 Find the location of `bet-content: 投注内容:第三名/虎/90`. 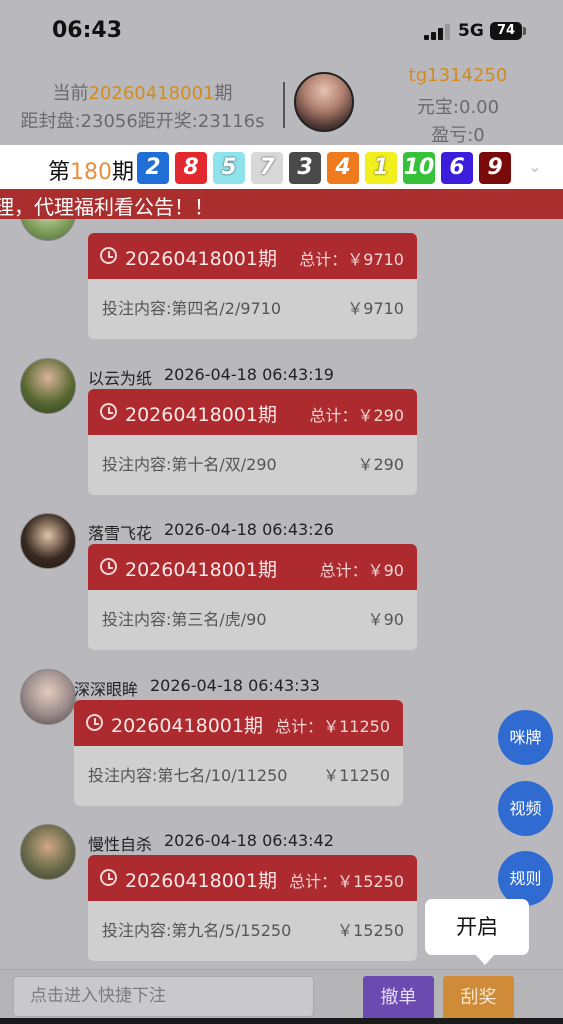

bet-content: 投注内容:第三名/虎/90 is located at coordinates (184, 619).